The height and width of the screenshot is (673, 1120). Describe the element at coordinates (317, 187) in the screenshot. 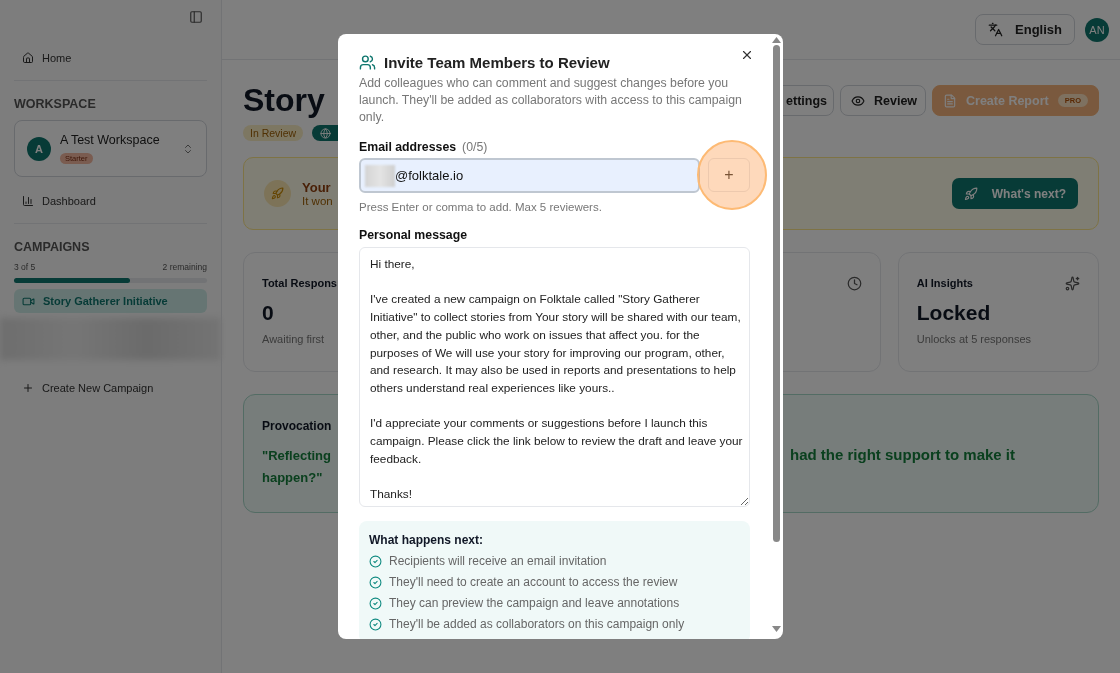

I see `banner-title: Your` at that location.